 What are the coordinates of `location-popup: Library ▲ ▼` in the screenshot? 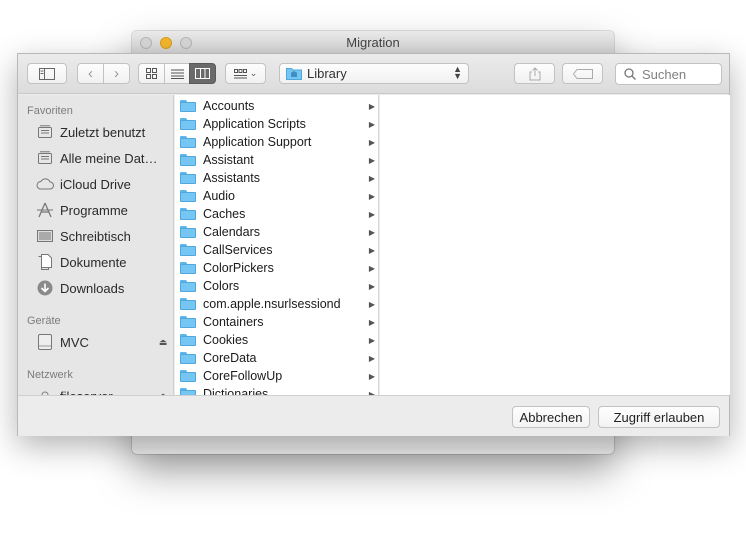 It's located at (374, 73).